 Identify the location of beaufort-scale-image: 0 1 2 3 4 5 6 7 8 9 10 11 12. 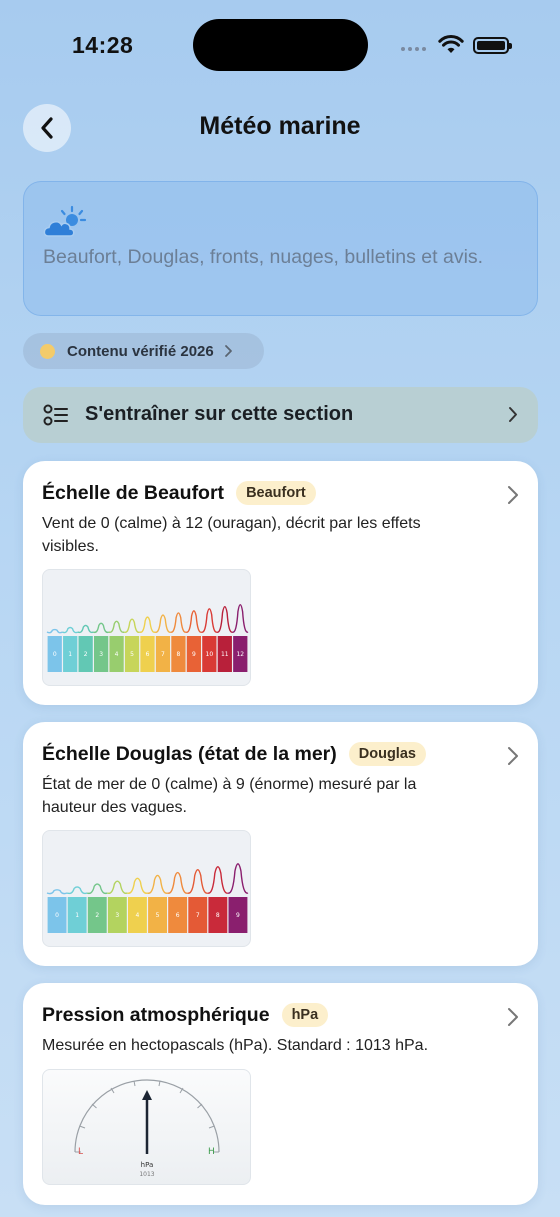
(146, 627).